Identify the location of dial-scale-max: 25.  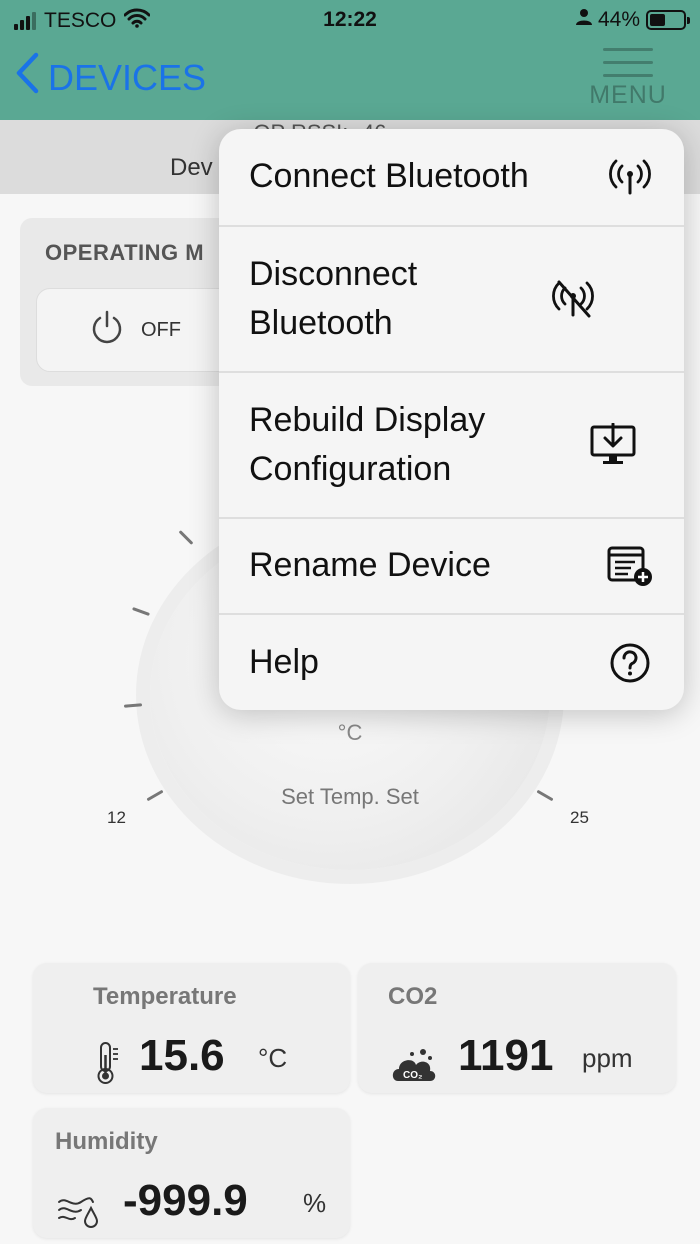
(579, 817).